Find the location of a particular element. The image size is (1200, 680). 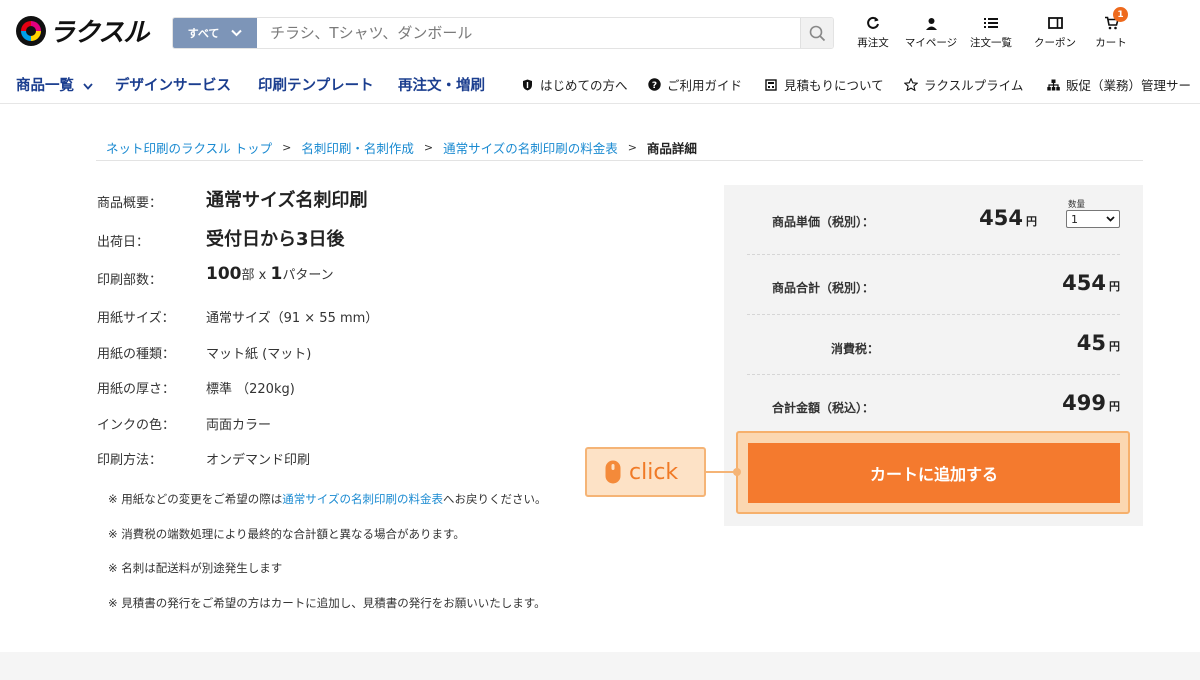

shield-icon is located at coordinates (527, 85).